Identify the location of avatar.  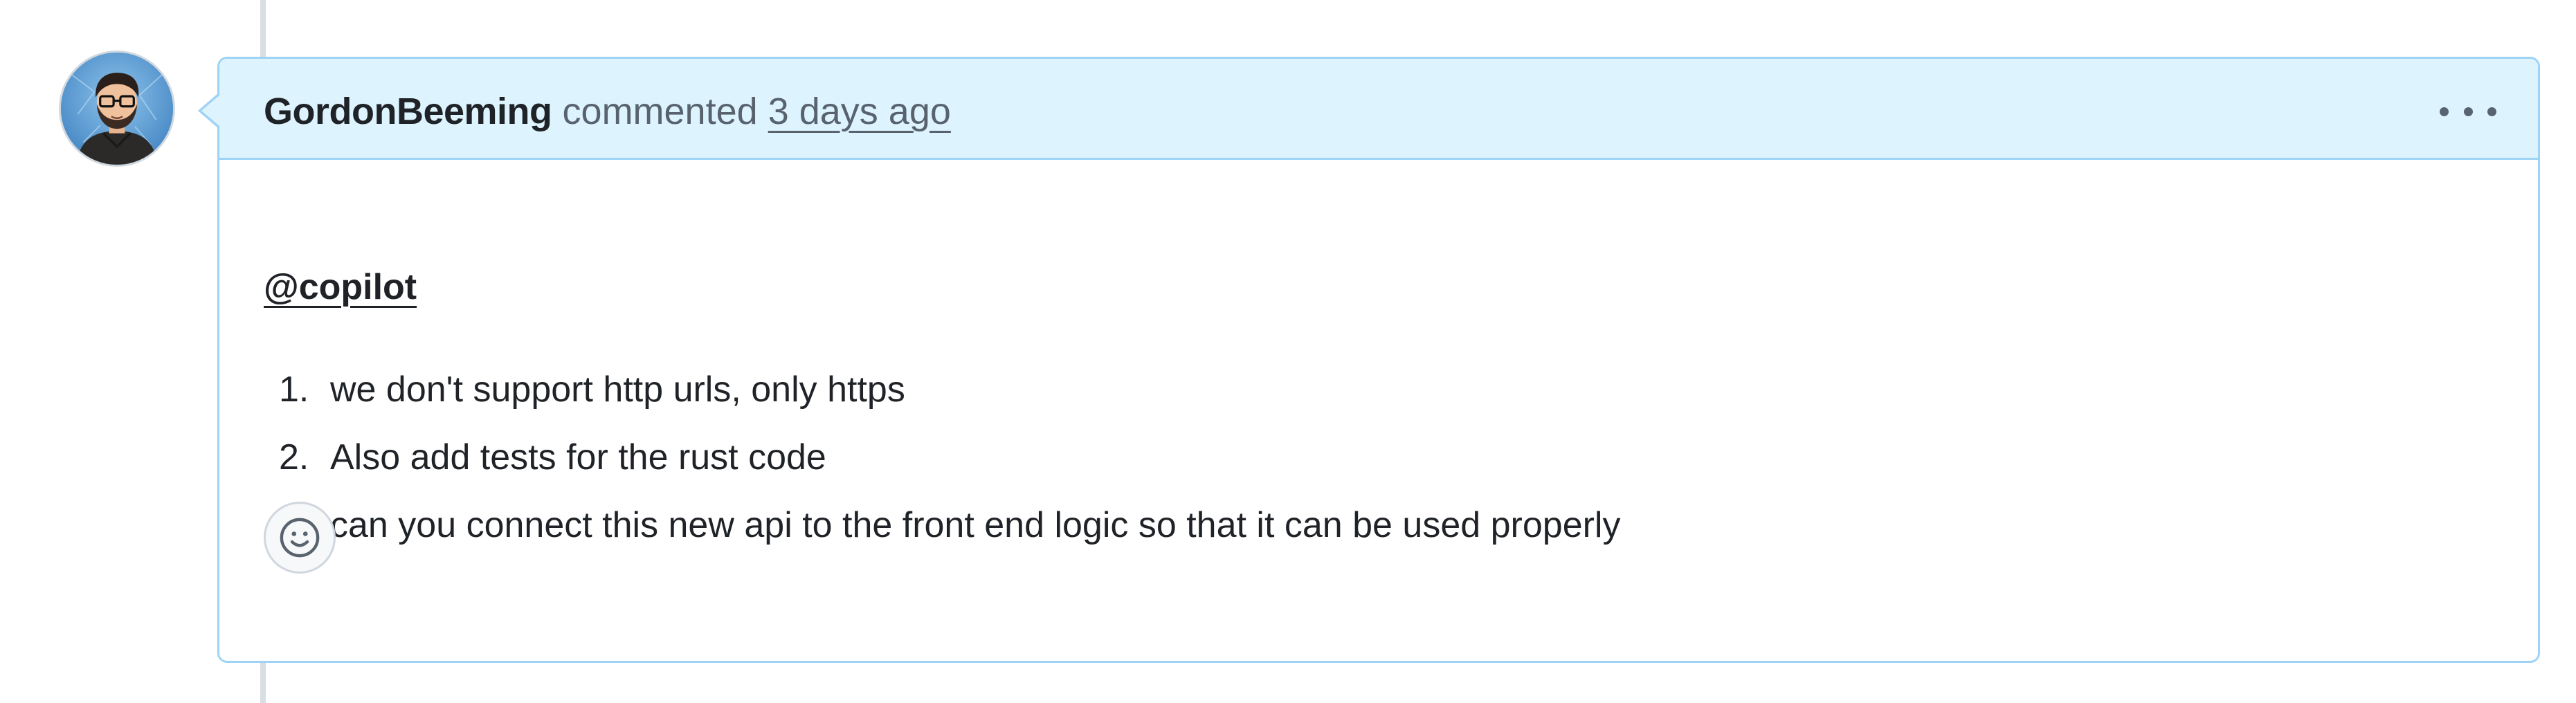
(117, 109).